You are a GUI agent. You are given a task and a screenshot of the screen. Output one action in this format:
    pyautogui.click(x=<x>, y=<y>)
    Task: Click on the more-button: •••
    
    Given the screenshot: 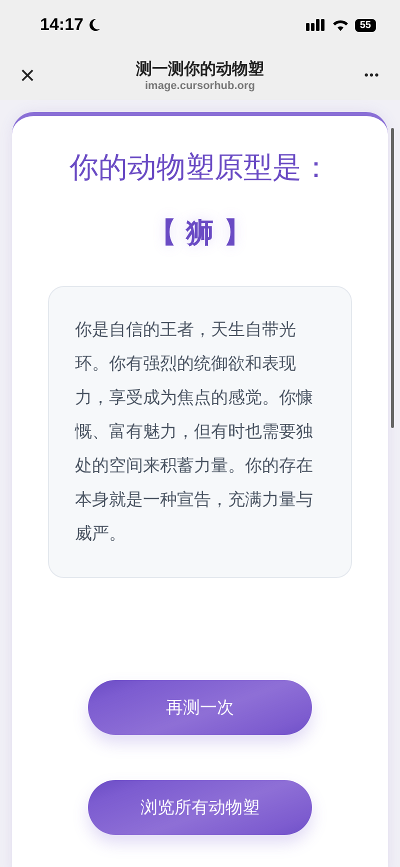 What is the action you would take?
    pyautogui.click(x=372, y=75)
    